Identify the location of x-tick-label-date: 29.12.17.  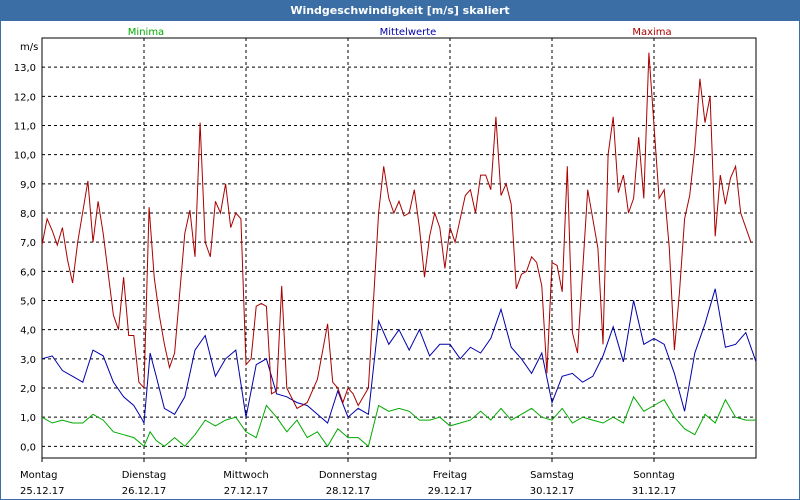
(450, 491).